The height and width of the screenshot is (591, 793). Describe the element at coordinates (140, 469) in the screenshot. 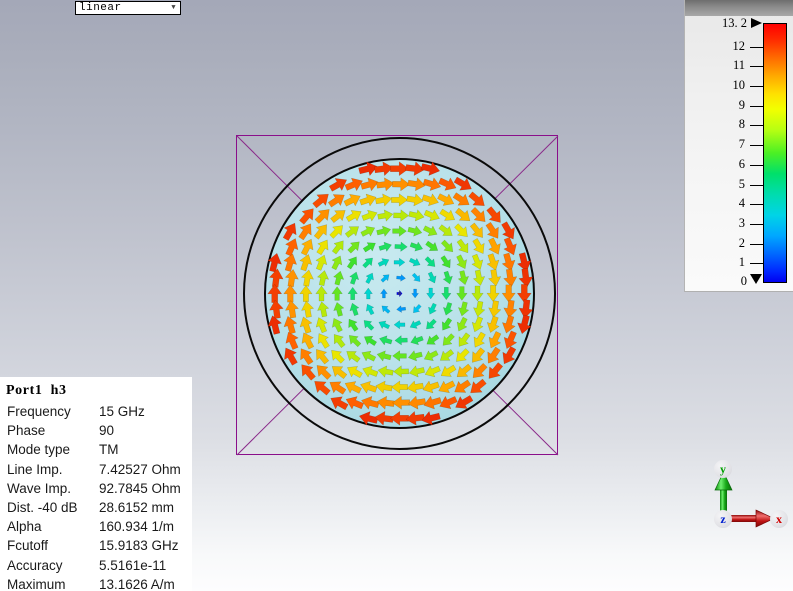

I see `info-row-value: 7.42527 Ohm` at that location.